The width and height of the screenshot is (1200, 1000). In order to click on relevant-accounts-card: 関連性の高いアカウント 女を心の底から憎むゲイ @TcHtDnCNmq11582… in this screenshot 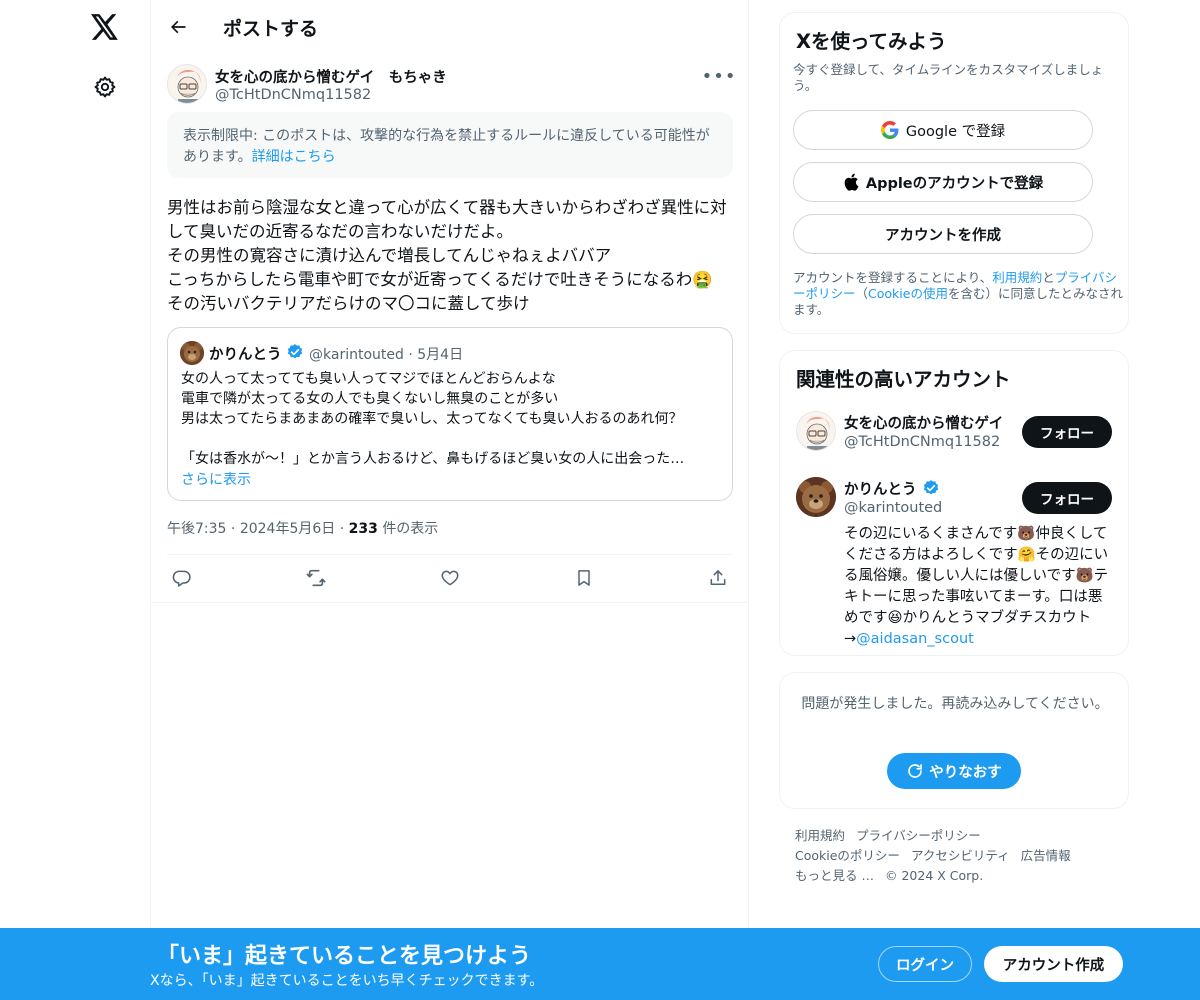, I will do `click(954, 503)`.